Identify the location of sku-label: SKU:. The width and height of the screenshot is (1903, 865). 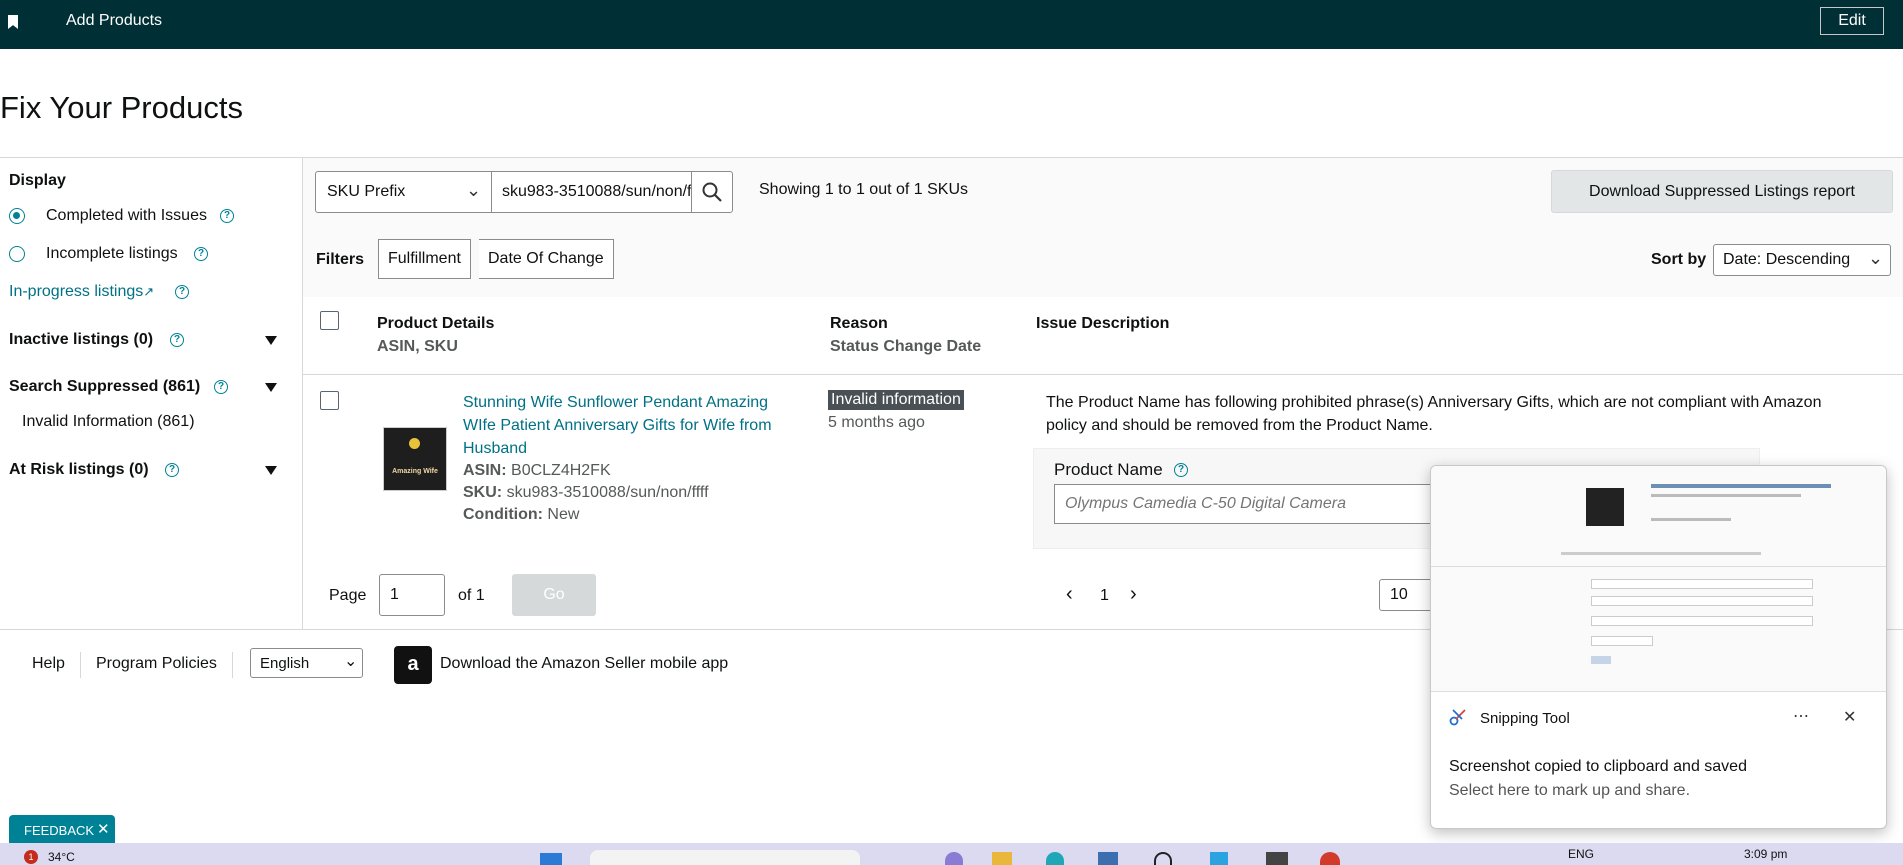
(483, 492).